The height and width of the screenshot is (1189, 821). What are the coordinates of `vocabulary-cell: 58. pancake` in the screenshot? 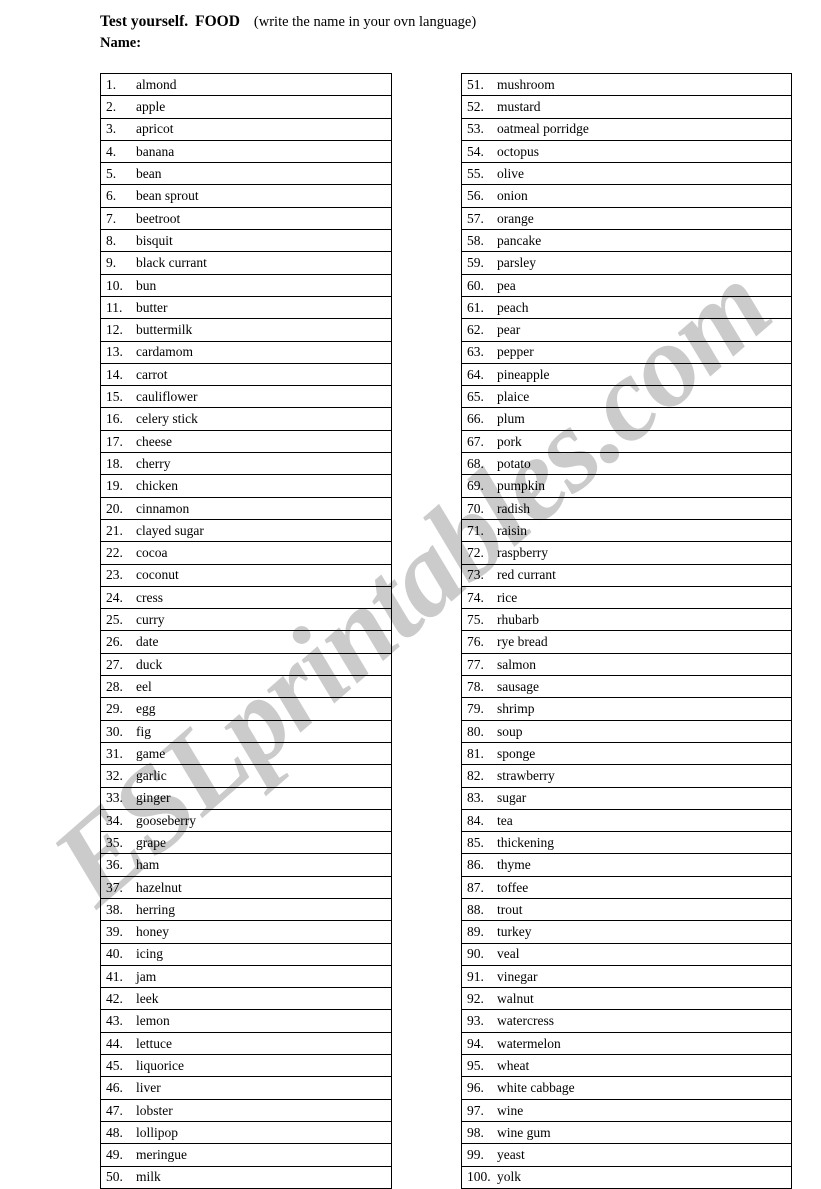 It's located at (626, 241).